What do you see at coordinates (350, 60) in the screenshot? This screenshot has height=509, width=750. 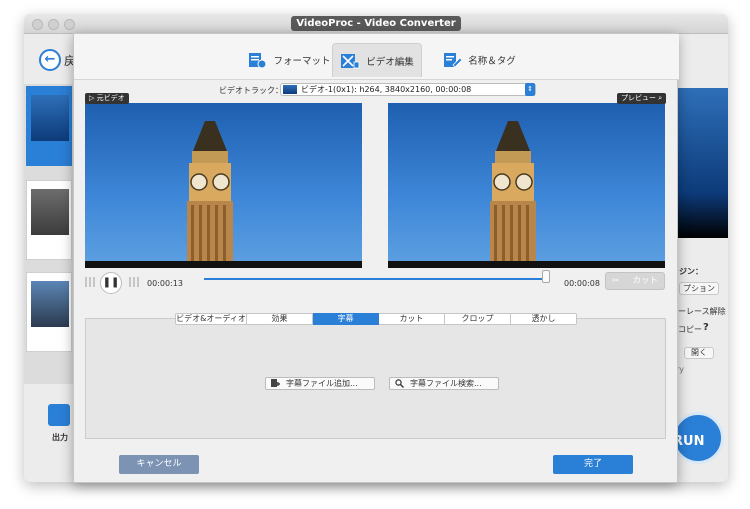 I see `video-edit-icon` at bounding box center [350, 60].